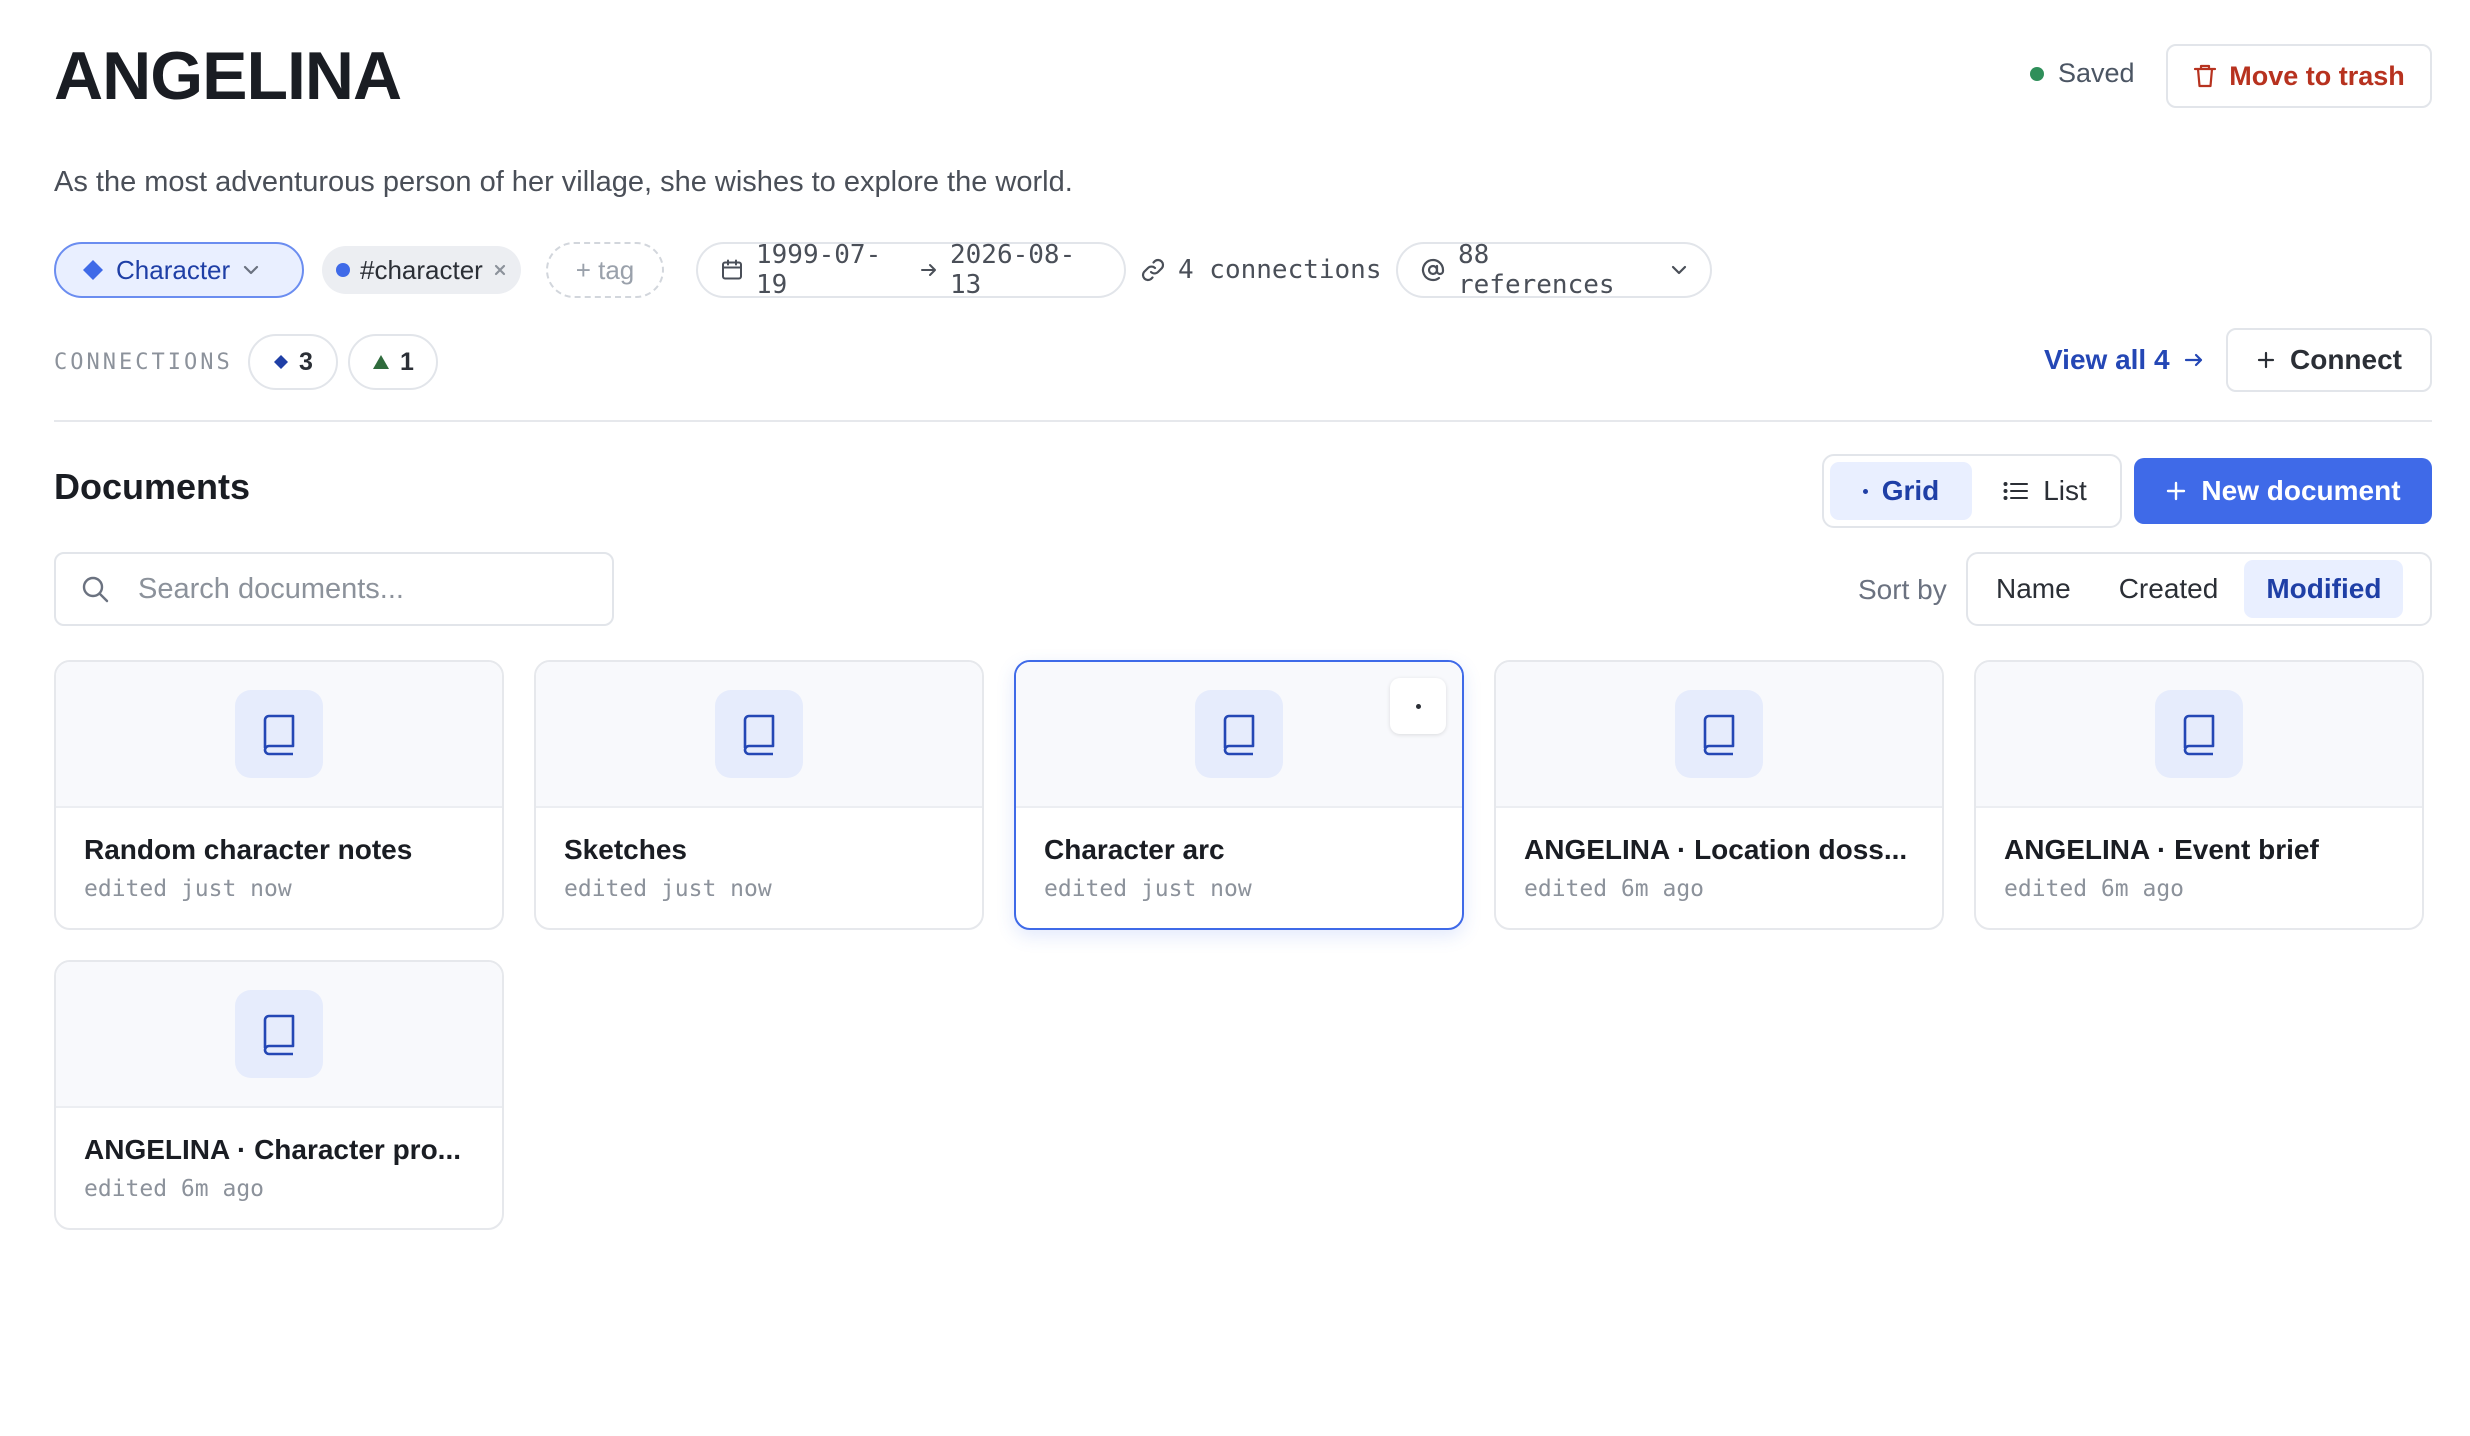 Image resolution: width=2470 pixels, height=1436 pixels. I want to click on sort-name-button: Name, so click(2033, 589).